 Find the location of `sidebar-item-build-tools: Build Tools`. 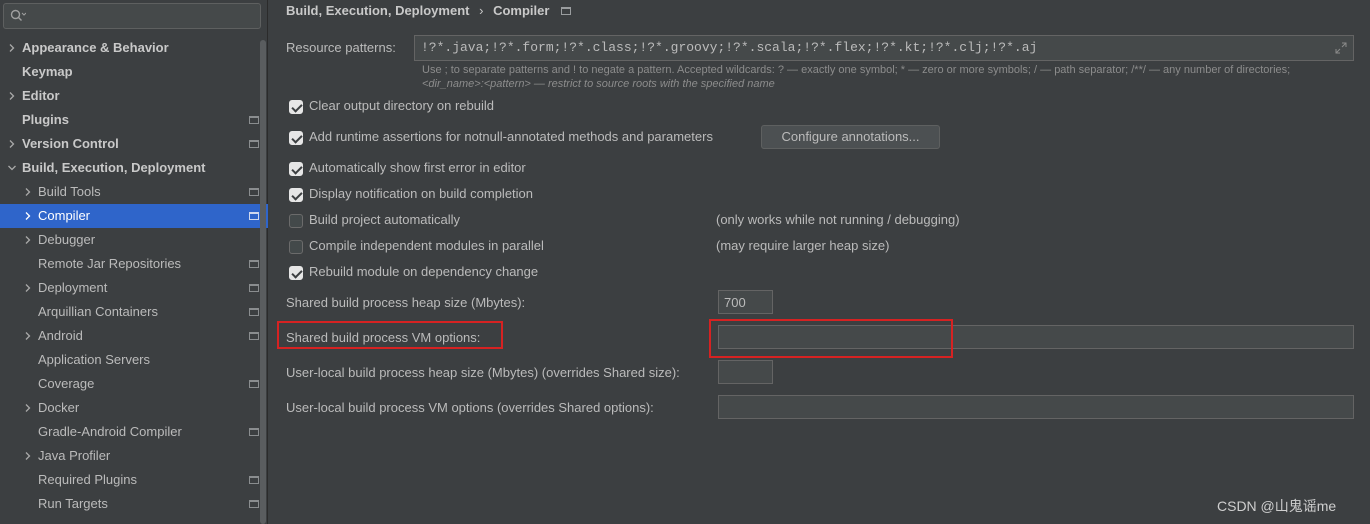

sidebar-item-build-tools: Build Tools is located at coordinates (134, 192).